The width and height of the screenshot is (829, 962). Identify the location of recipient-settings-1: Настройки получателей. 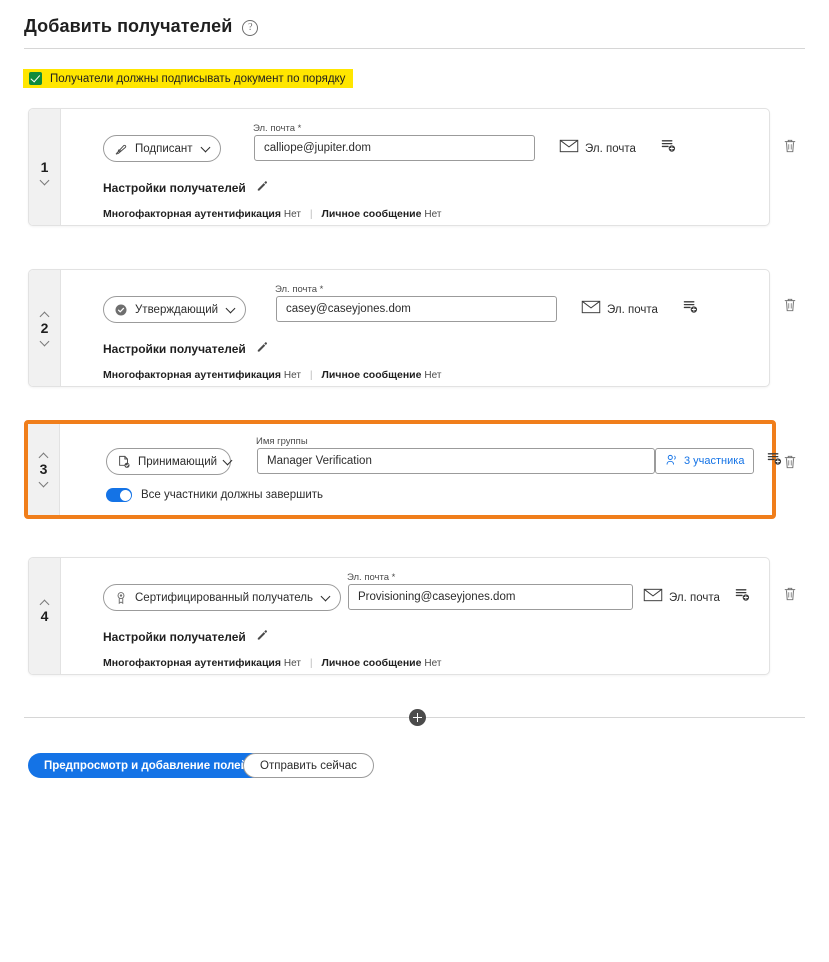
(185, 188).